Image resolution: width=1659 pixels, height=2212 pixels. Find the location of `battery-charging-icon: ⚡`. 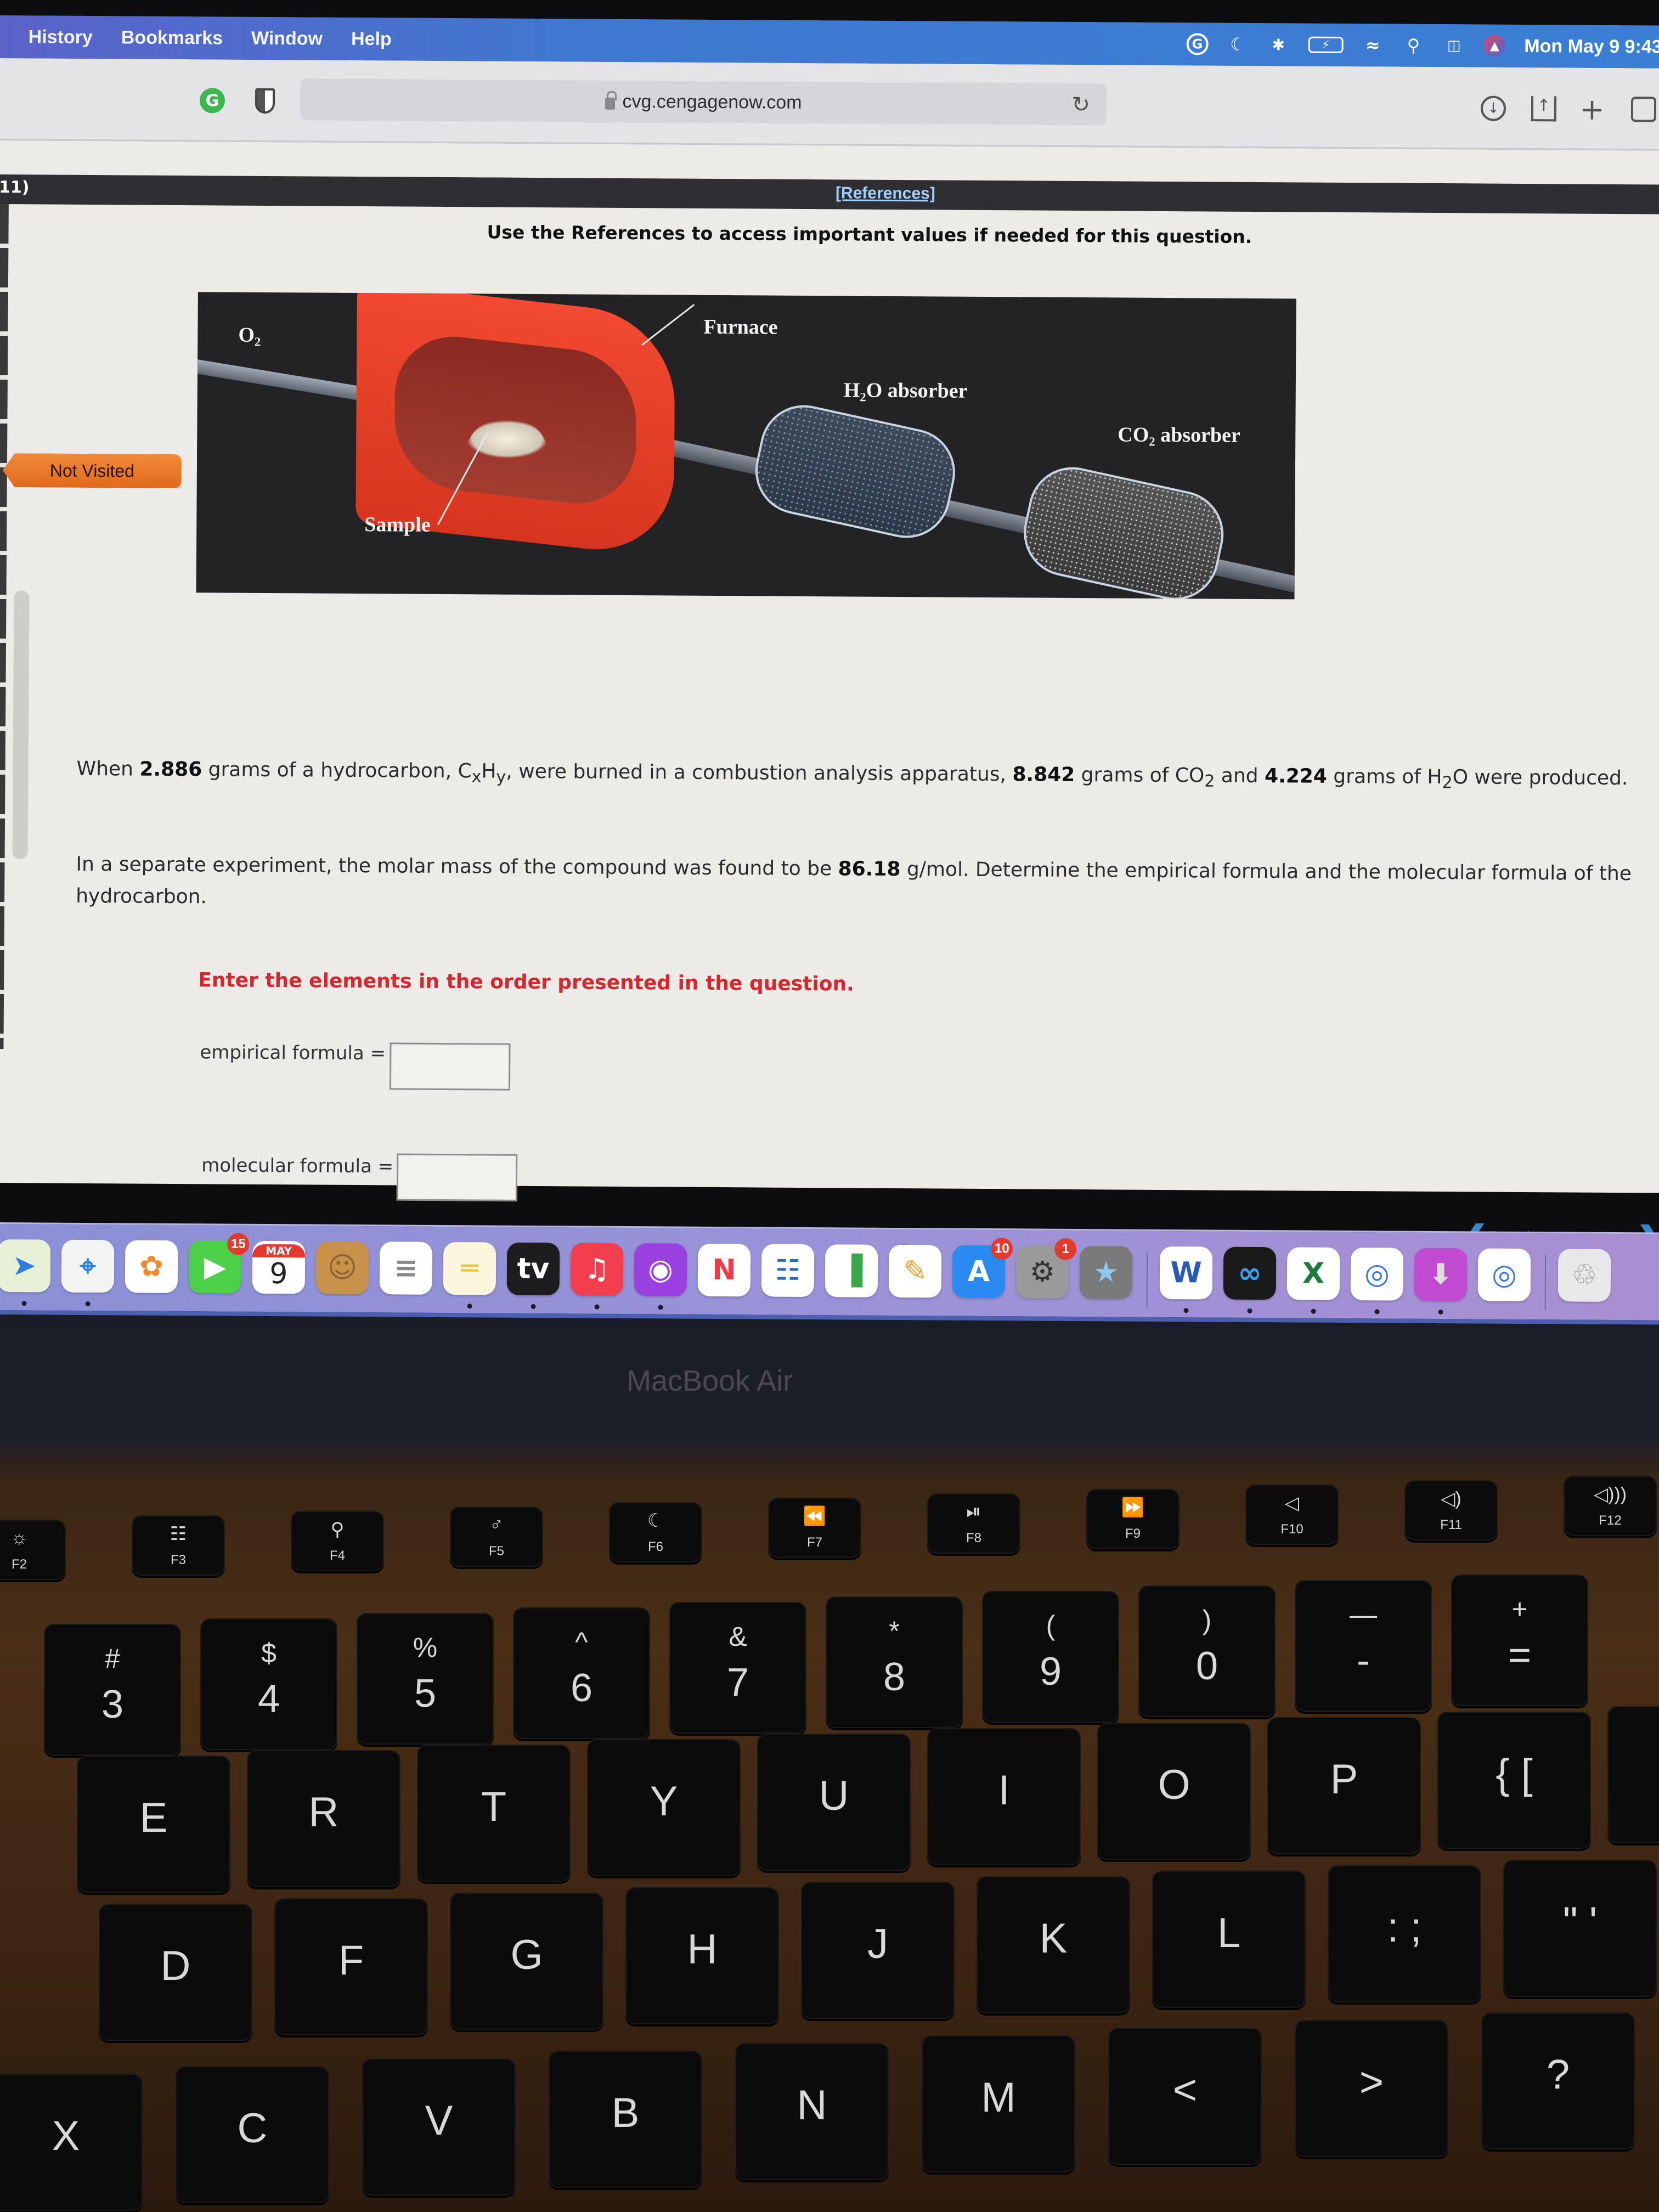

battery-charging-icon: ⚡ is located at coordinates (1326, 44).